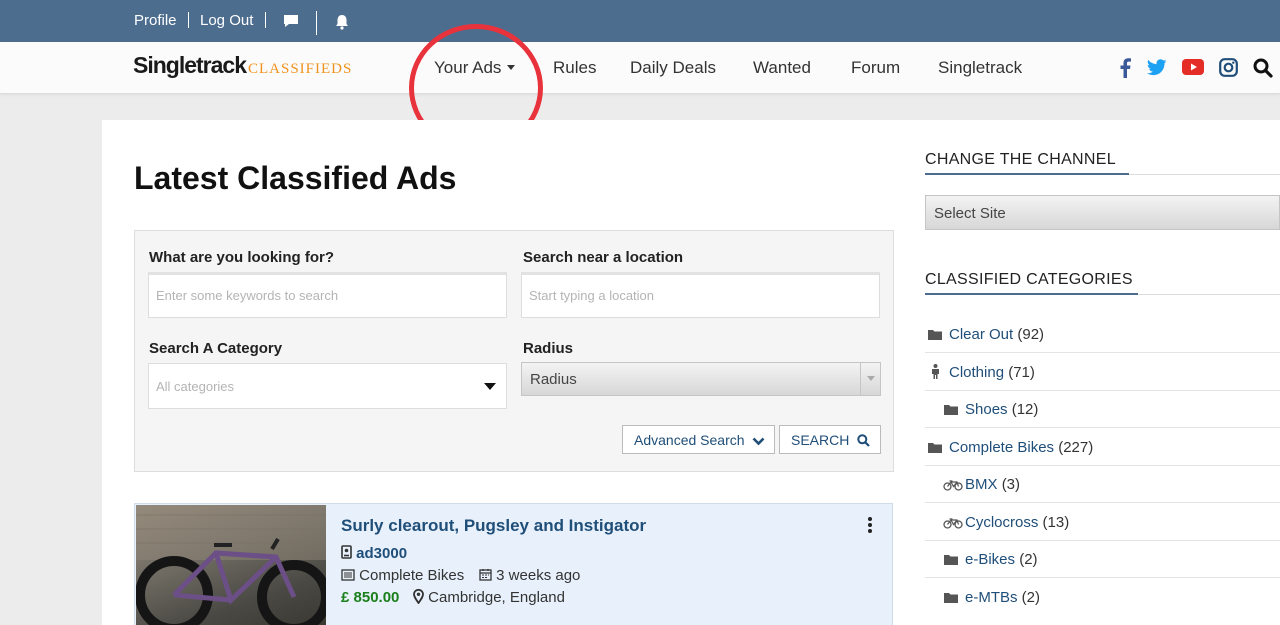 This screenshot has width=1280, height=625. I want to click on channel-heading: CHANGE THE CHANNEL, so click(1020, 159).